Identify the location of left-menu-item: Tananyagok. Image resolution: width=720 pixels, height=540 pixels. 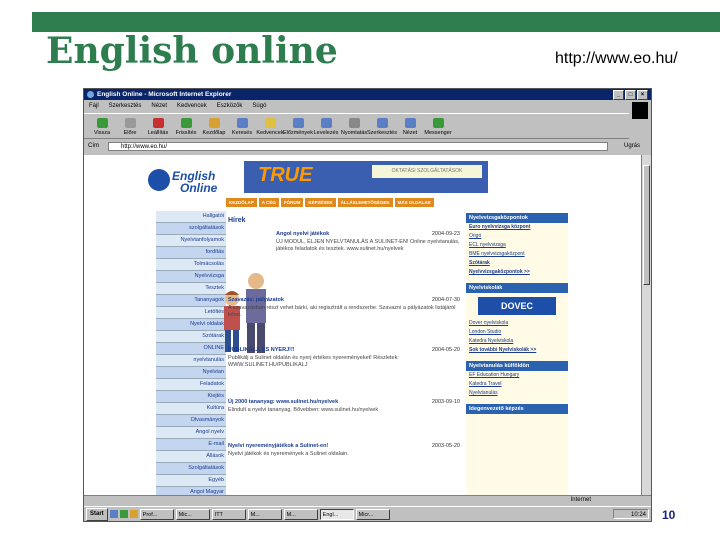
(191, 301).